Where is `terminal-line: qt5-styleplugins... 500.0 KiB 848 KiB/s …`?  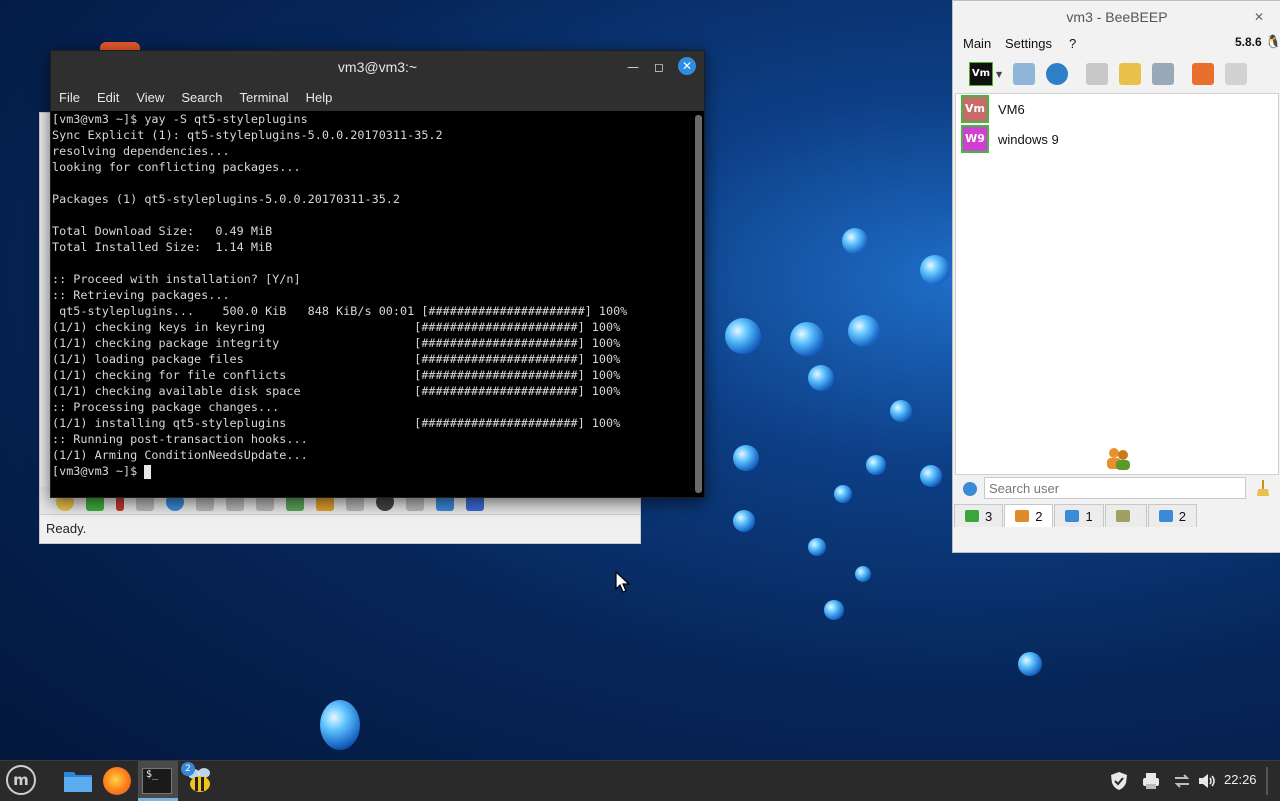
terminal-line: qt5-styleplugins... 500.0 KiB 848 KiB/s … is located at coordinates (340, 311).